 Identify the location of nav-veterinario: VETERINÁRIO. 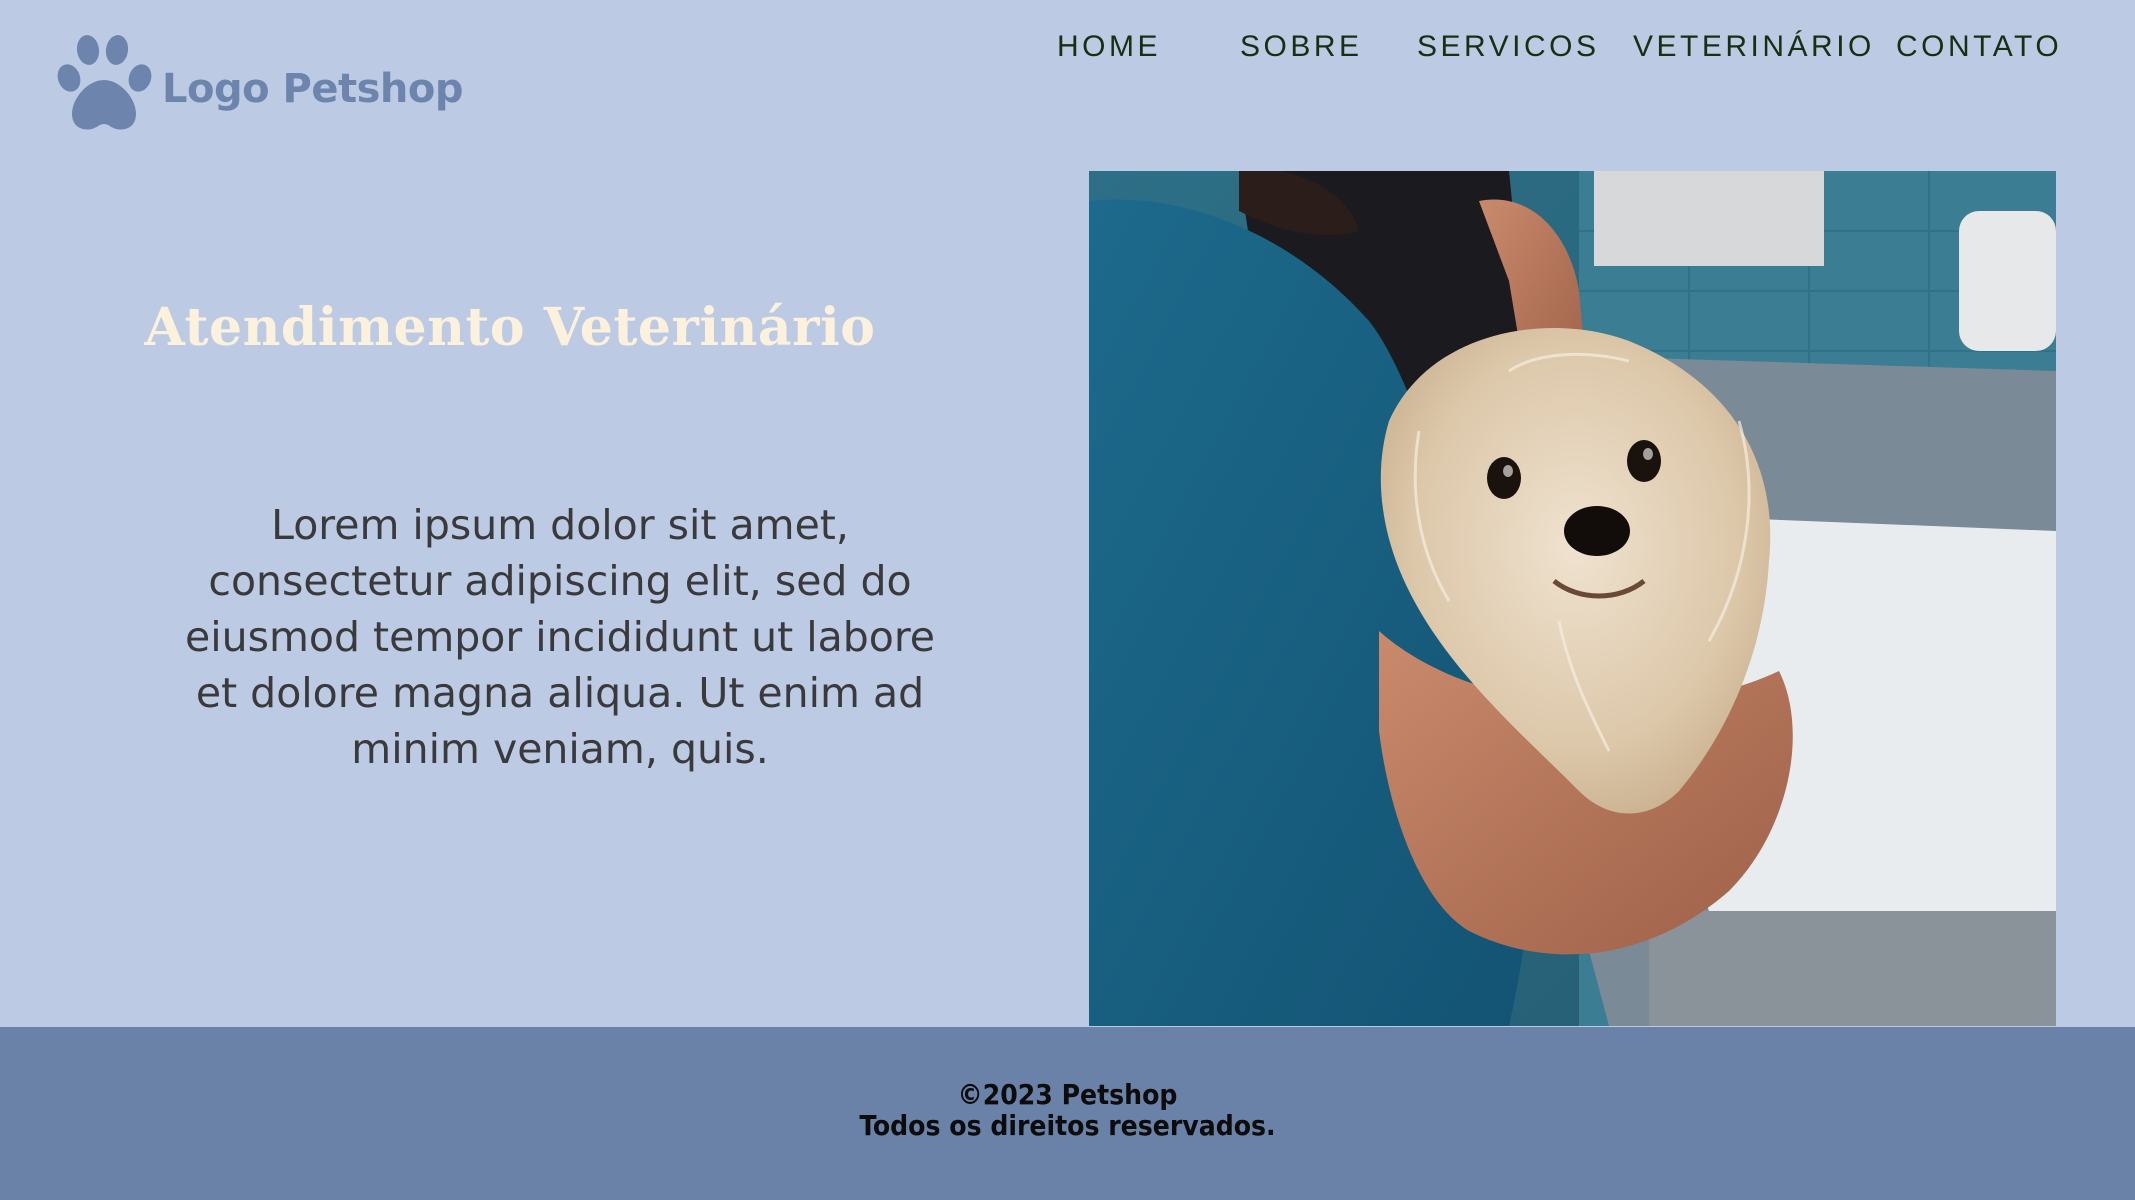
(1754, 47).